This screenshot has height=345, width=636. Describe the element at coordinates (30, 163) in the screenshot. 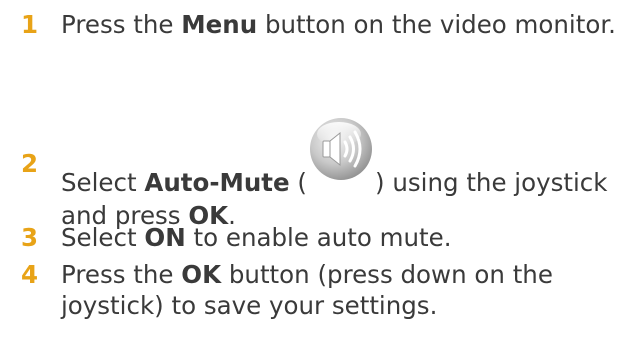

I see `step-number: 2` at that location.